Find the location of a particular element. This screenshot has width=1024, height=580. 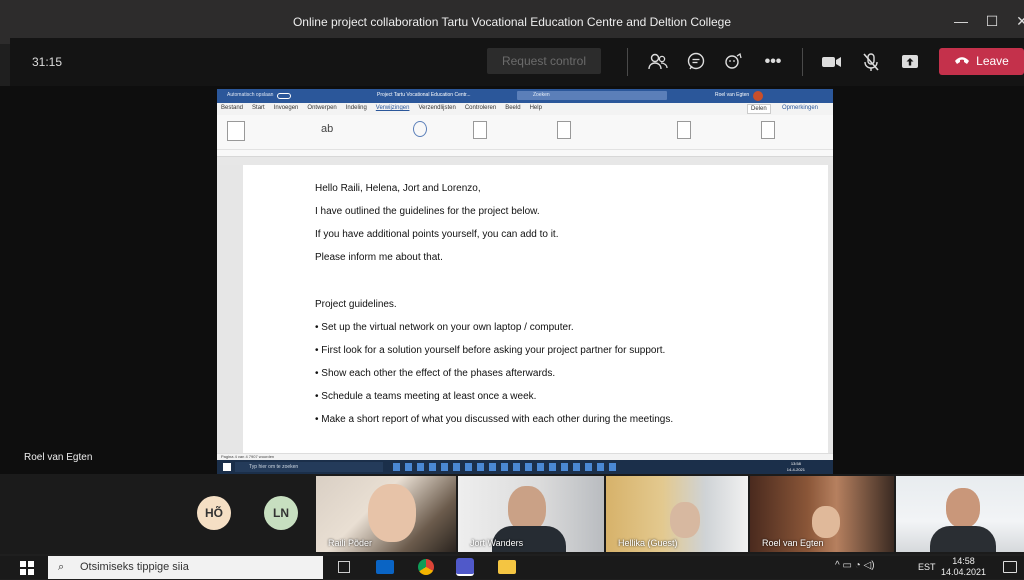

tab-indeling: Indeling is located at coordinates (356, 108).